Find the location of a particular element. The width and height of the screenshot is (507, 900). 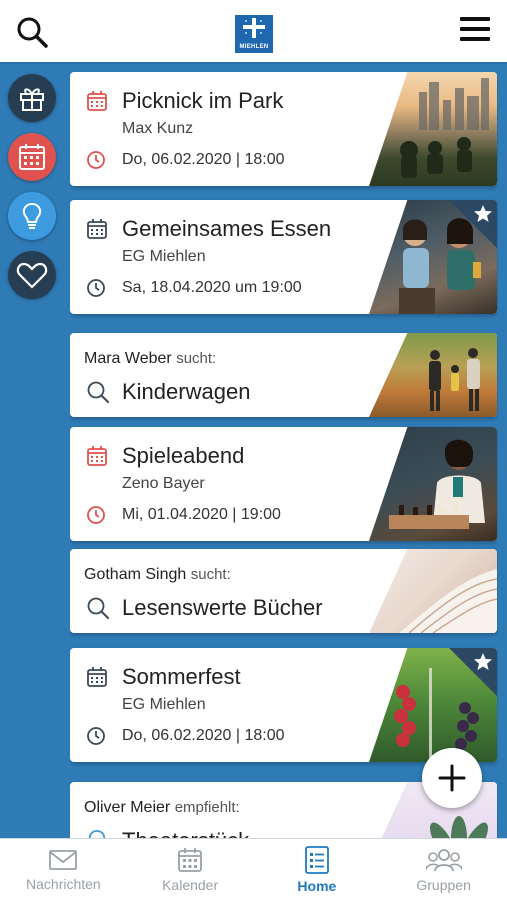

request-item: Lesenswerte Bücher is located at coordinates (222, 607).